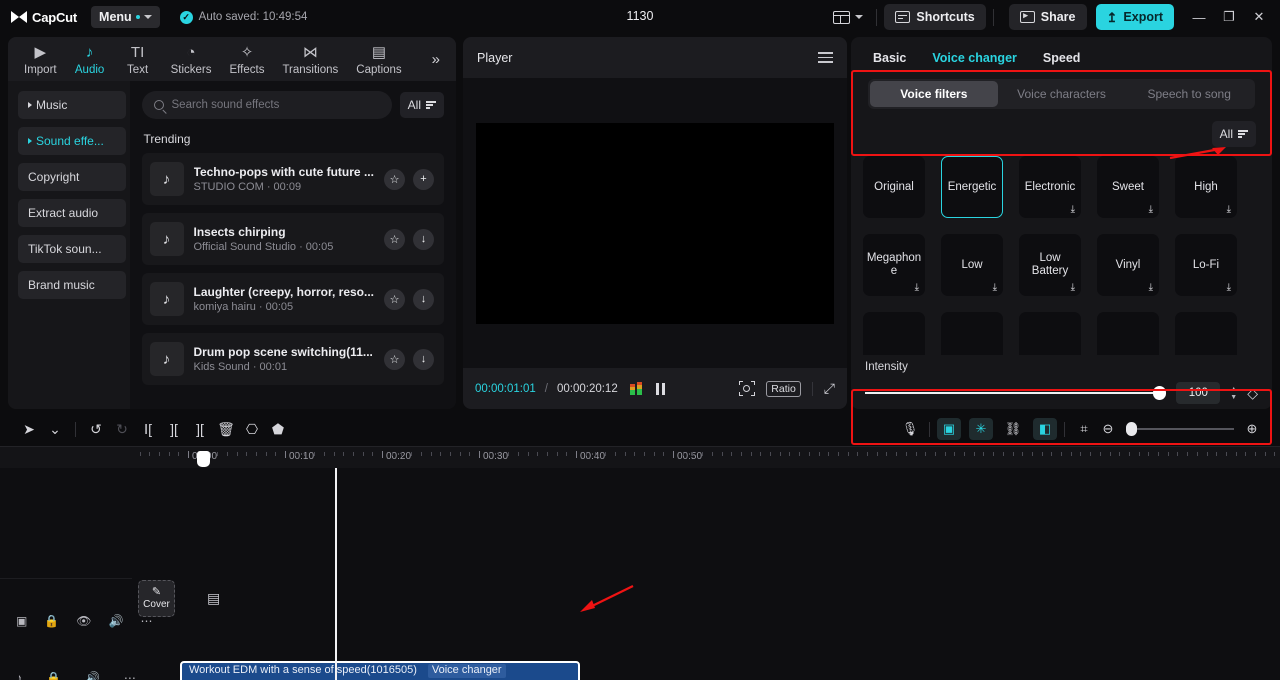  Describe the element at coordinates (1084, 429) in the screenshot. I see `fit-timeline-icon: ⌗` at that location.